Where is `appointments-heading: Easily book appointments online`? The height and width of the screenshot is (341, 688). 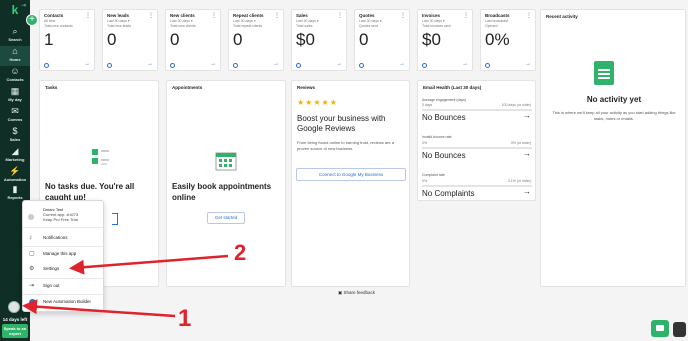
appointments-heading: Easily book appointments online is located at coordinates (222, 192).